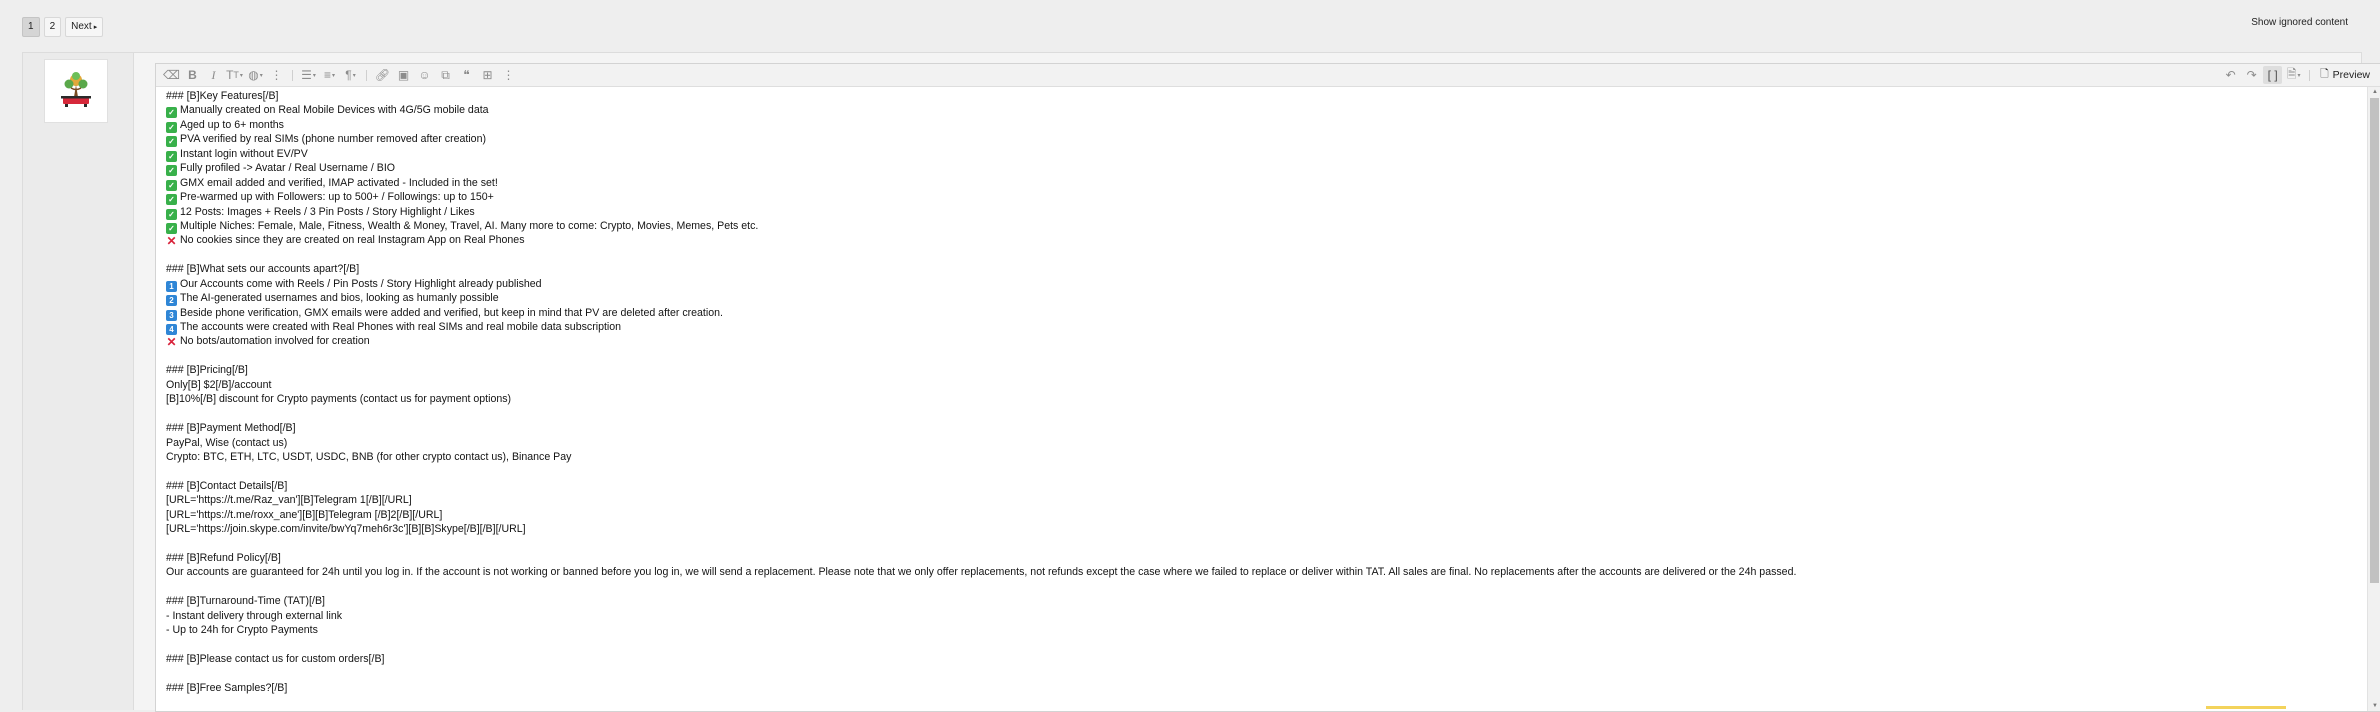  What do you see at coordinates (222, 96) in the screenshot?
I see `line-text: ### [B]Key Features[/B]` at bounding box center [222, 96].